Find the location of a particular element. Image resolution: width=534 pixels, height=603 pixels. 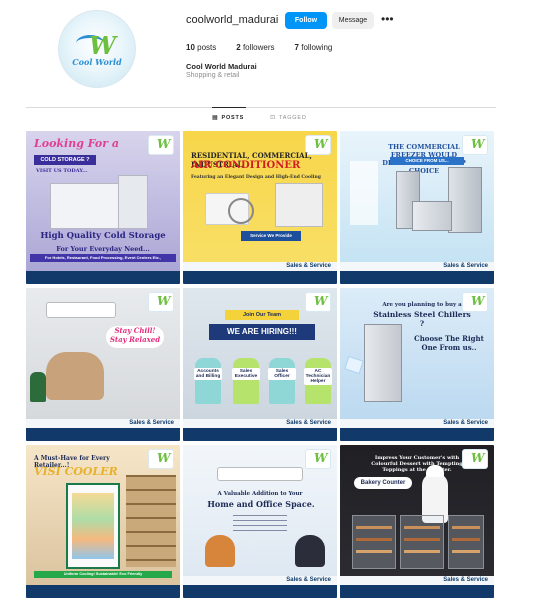

ac-outdoor-unit-image is located at coordinates (229, 209).